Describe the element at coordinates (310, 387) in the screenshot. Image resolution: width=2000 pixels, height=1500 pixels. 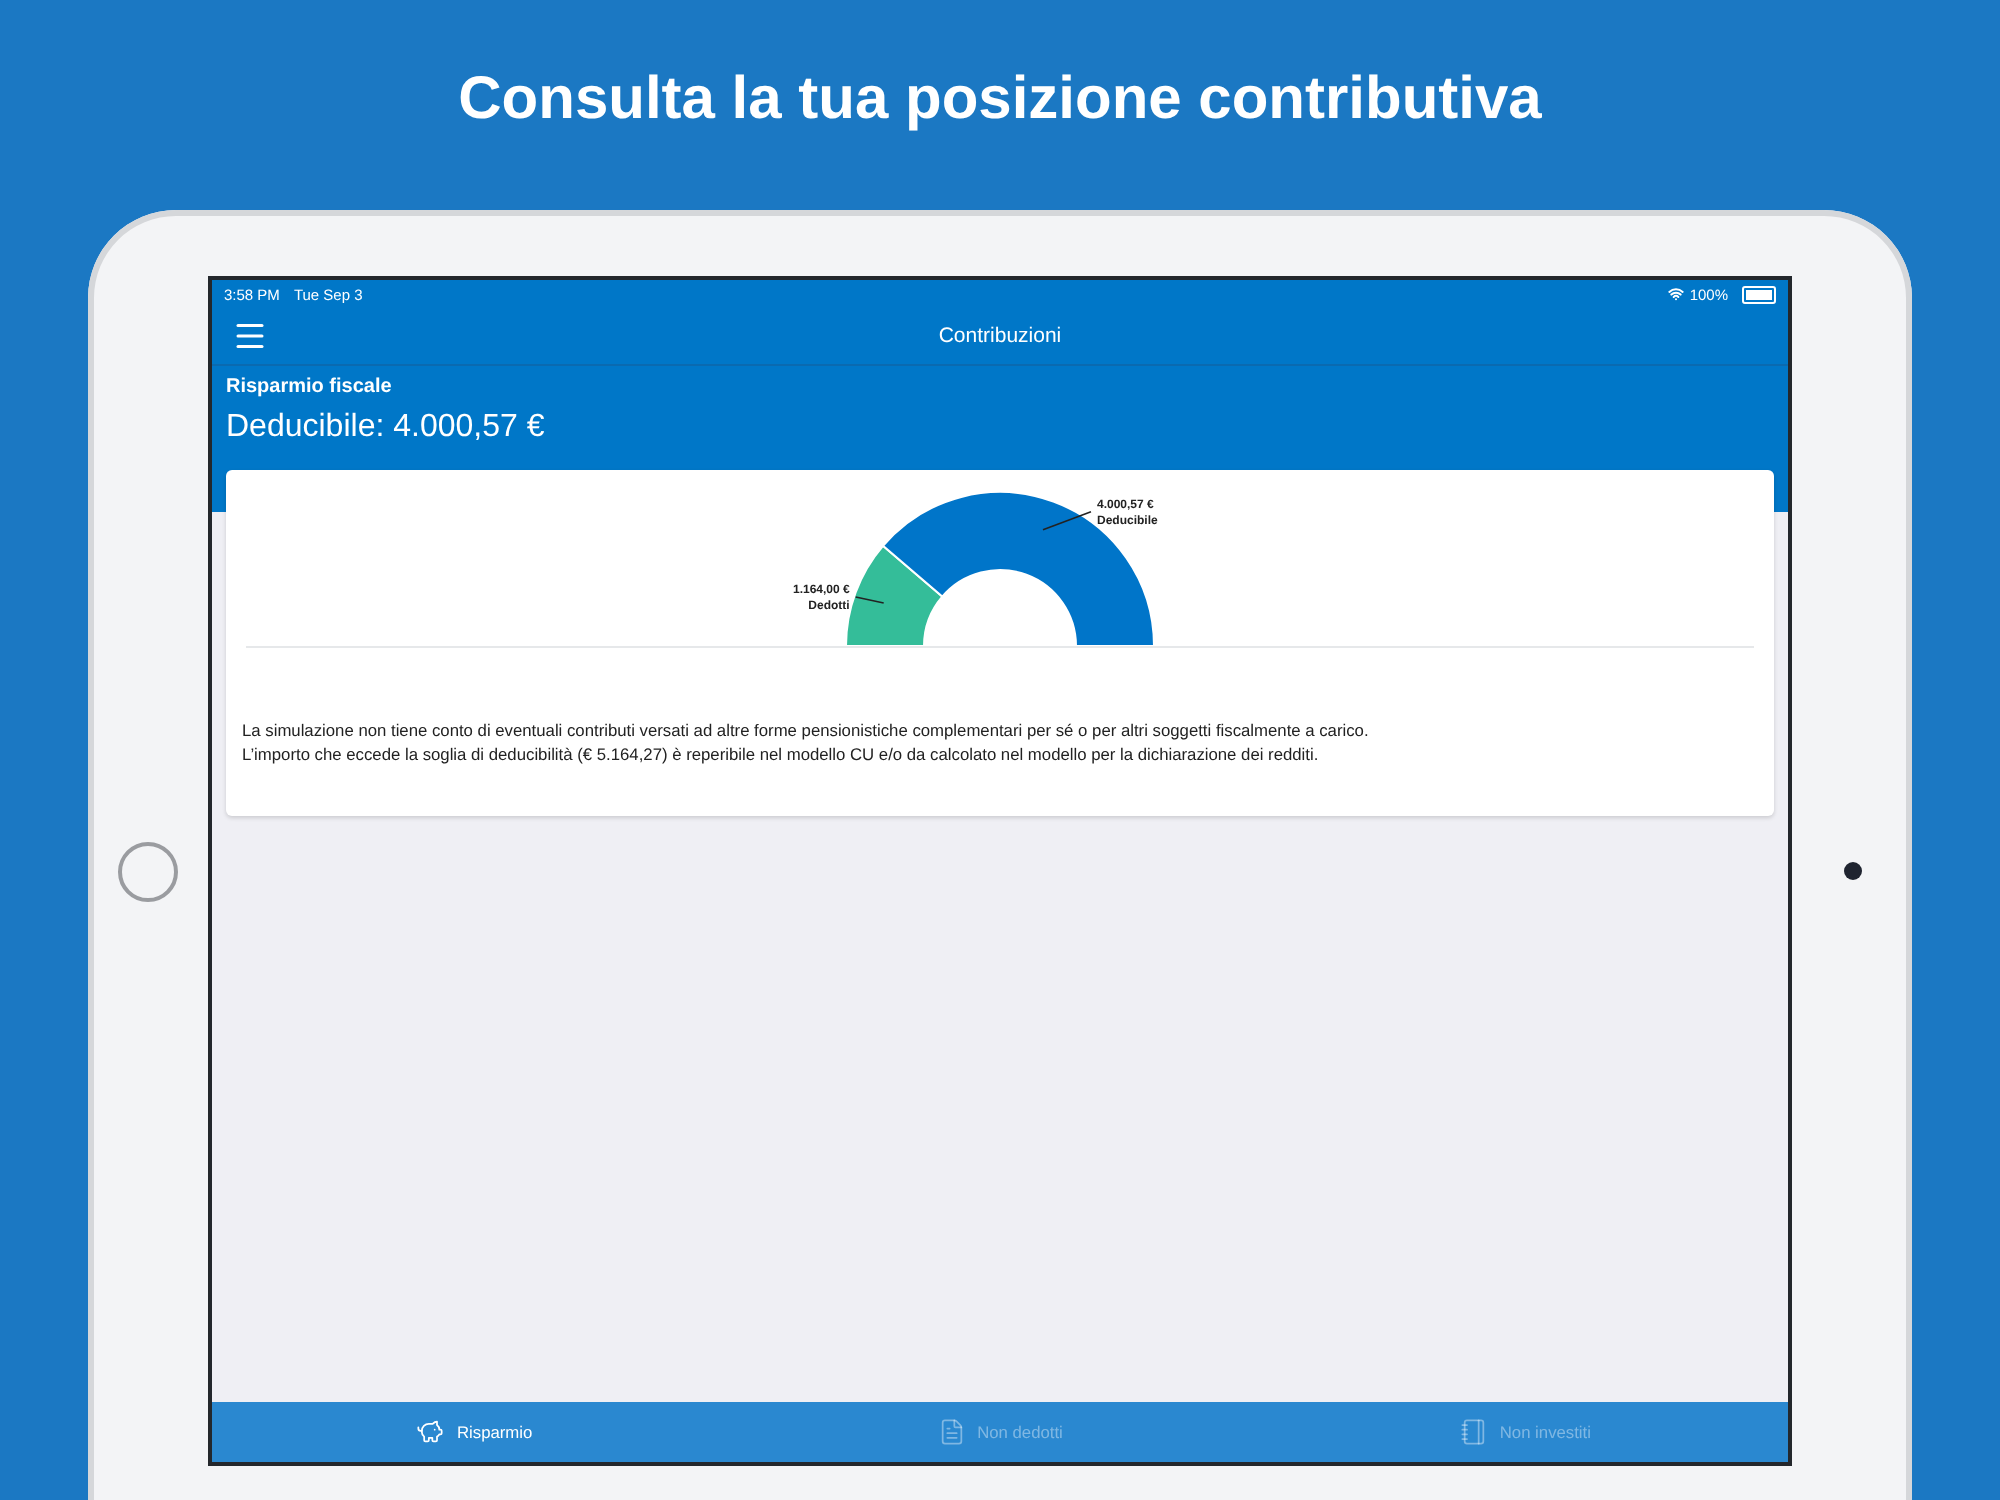
I see `summary-label: Risparmio fiscale` at that location.